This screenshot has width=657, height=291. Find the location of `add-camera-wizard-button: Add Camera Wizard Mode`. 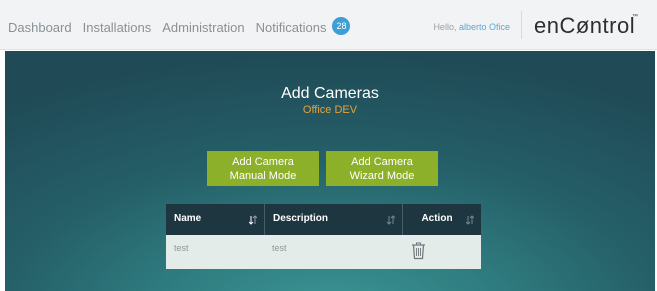

add-camera-wizard-button: Add Camera Wizard Mode is located at coordinates (382, 168).